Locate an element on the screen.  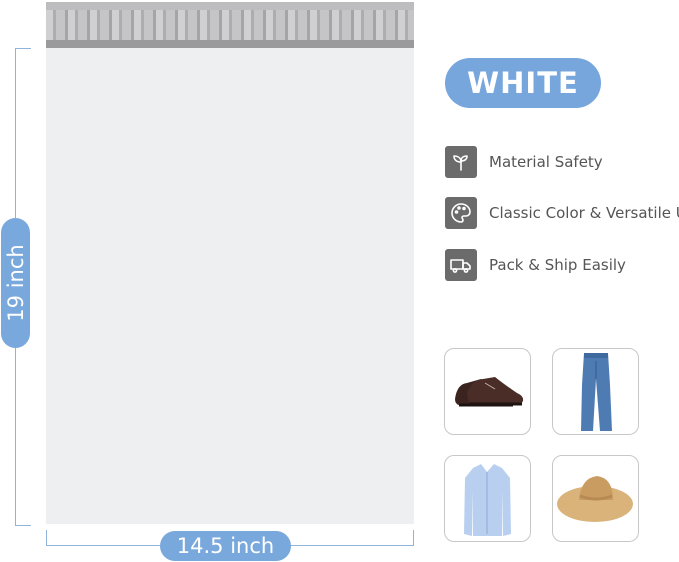
feature-label: Material Safety is located at coordinates (546, 162).